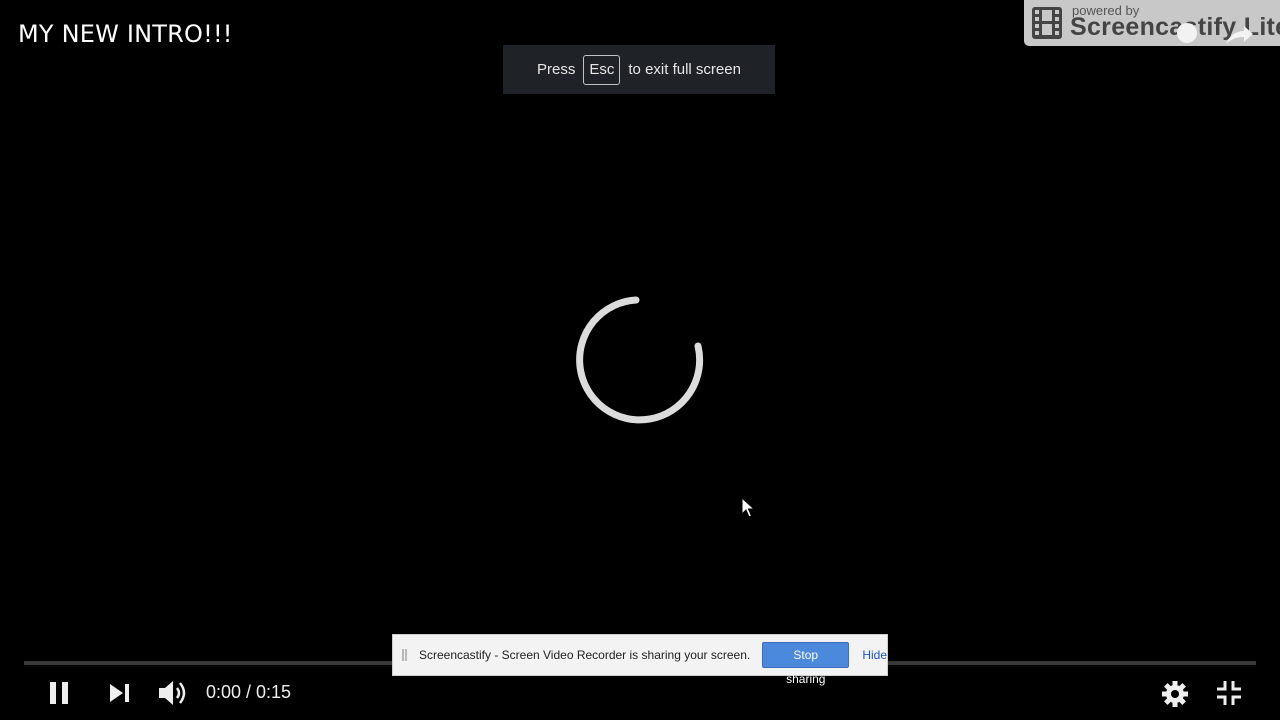  Describe the element at coordinates (1175, 694) in the screenshot. I see `gear-icon` at that location.